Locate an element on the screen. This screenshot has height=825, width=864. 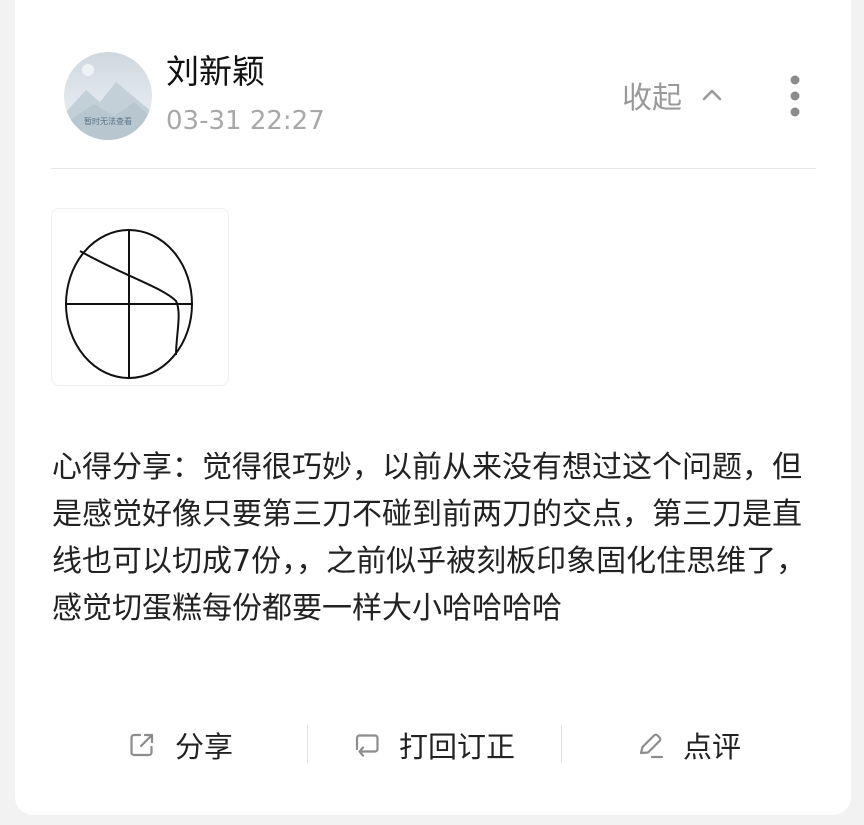
avatar: 暂时无法查看 is located at coordinates (108, 96).